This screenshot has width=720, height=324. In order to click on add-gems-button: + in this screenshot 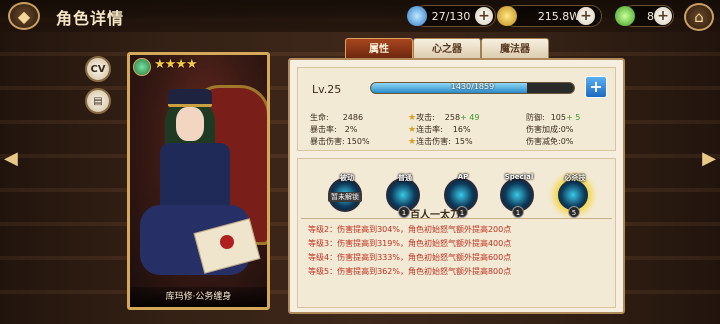, I will do `click(663, 16)`.